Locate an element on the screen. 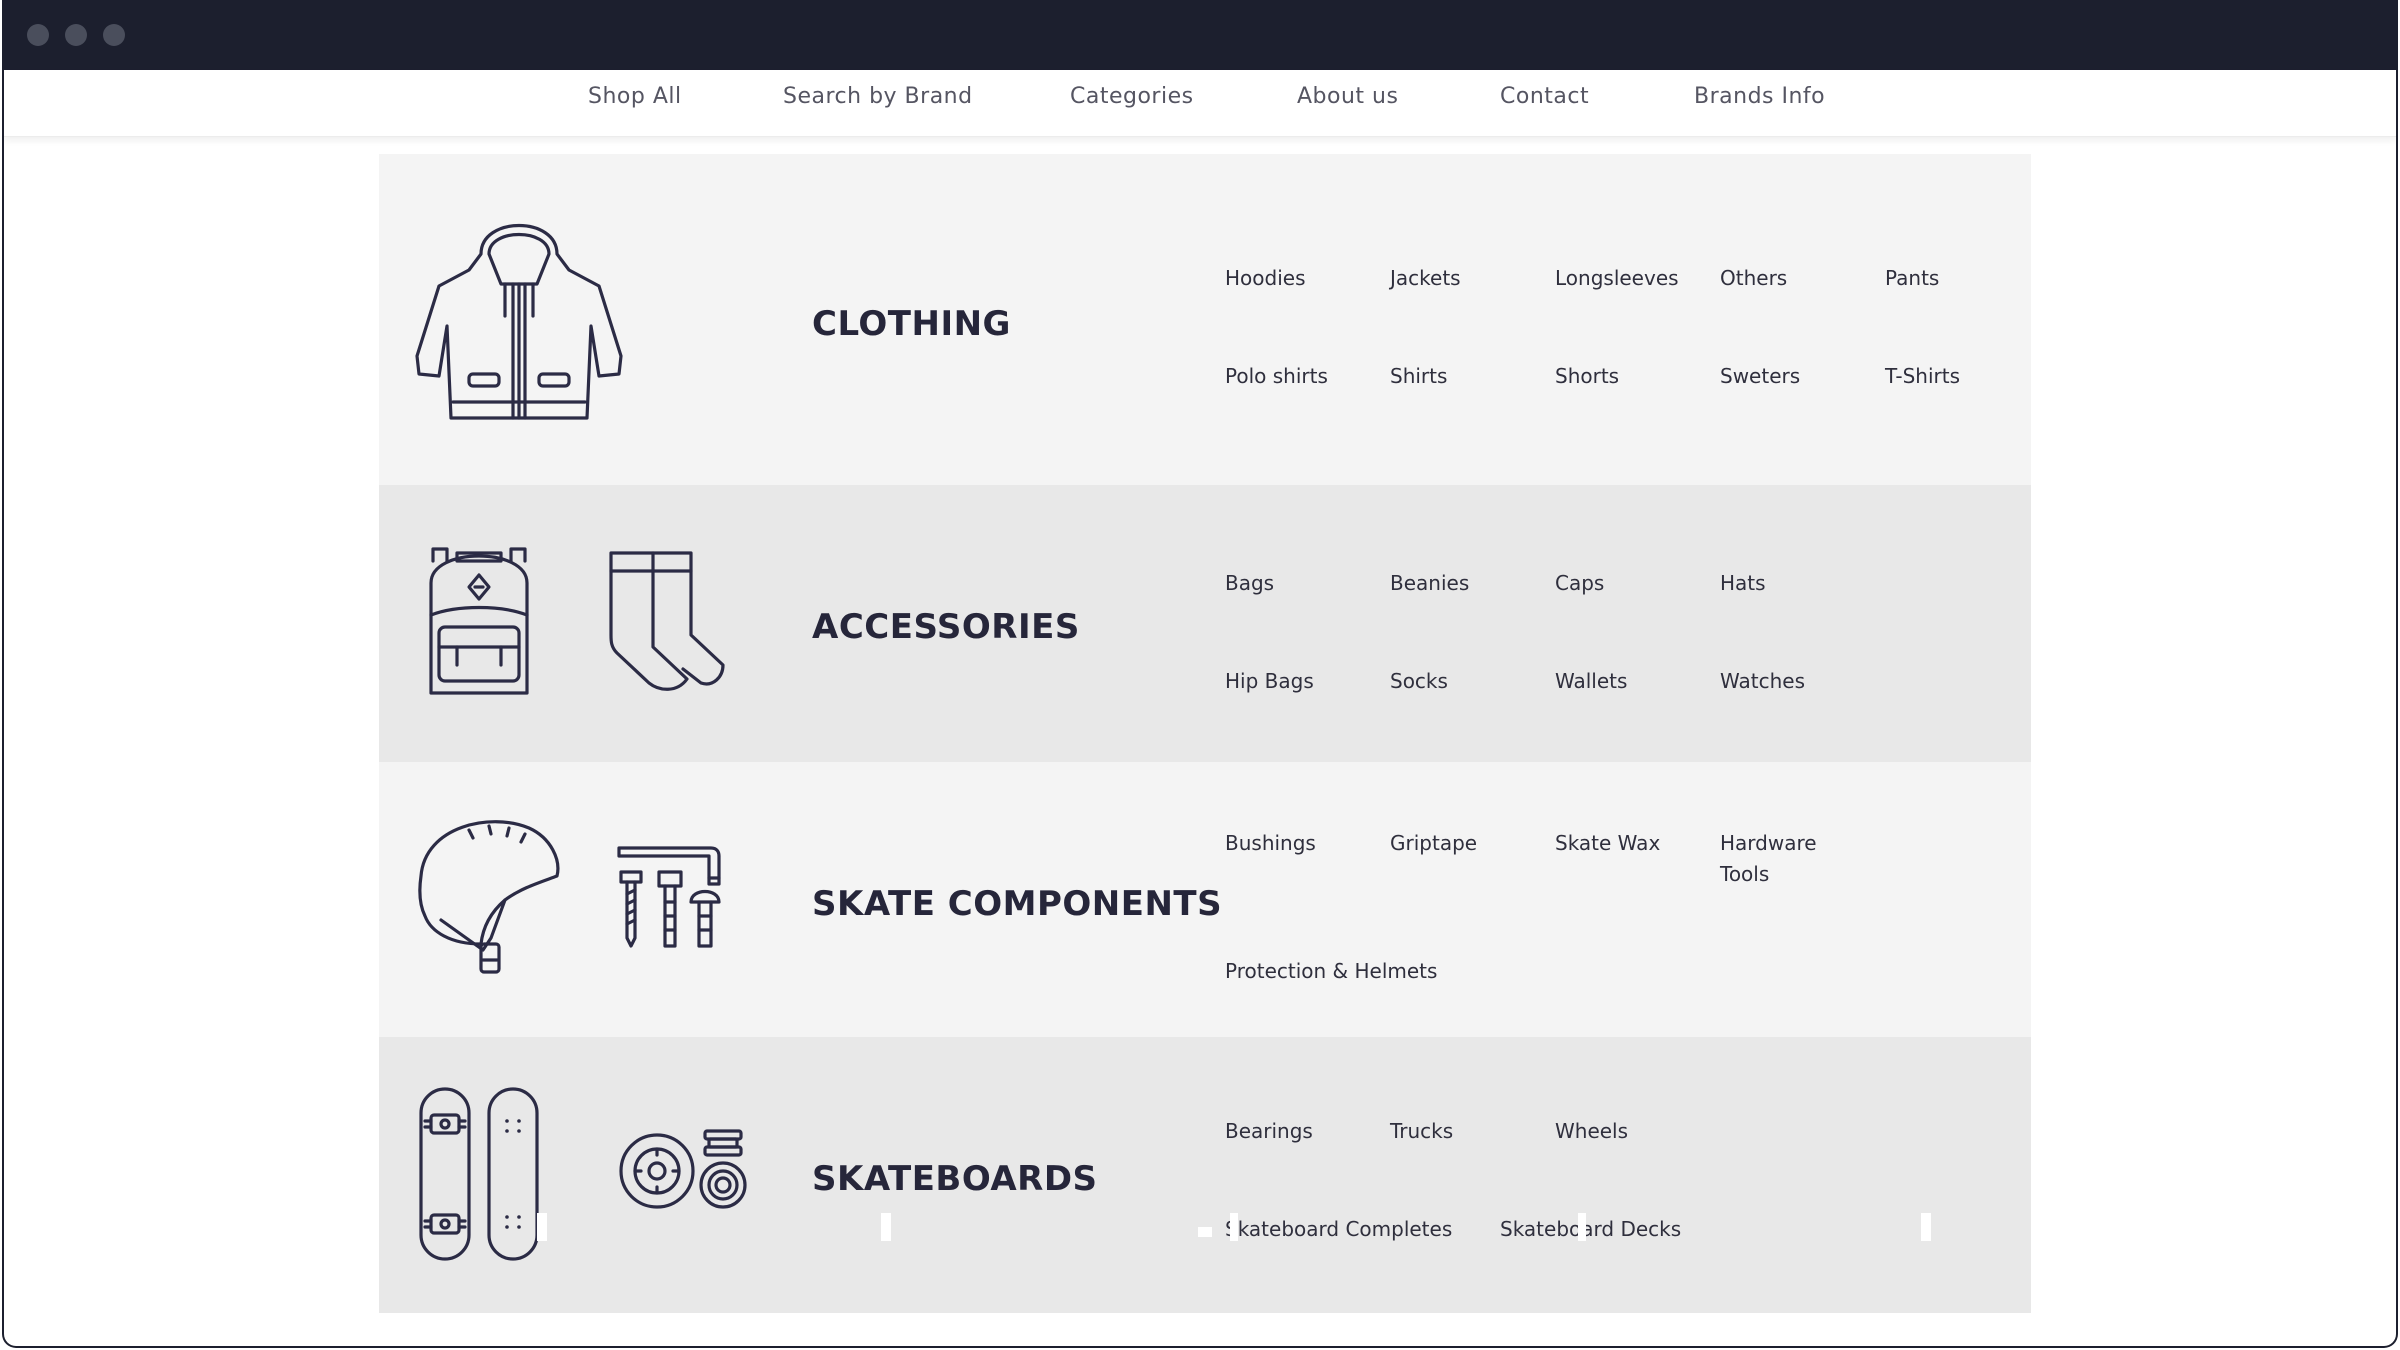 Image resolution: width=2400 pixels, height=1350 pixels. category-link: Skateboard Decks is located at coordinates (1590, 1229).